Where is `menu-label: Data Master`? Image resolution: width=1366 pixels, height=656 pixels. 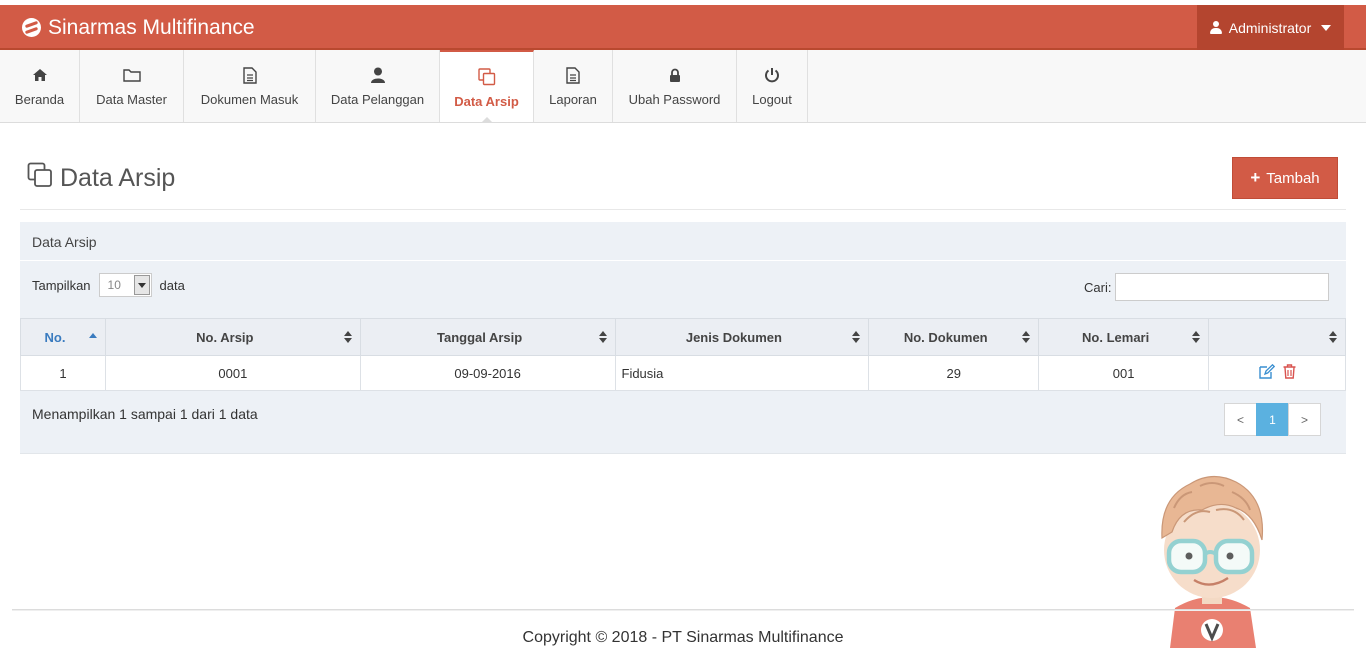 menu-label: Data Master is located at coordinates (131, 99).